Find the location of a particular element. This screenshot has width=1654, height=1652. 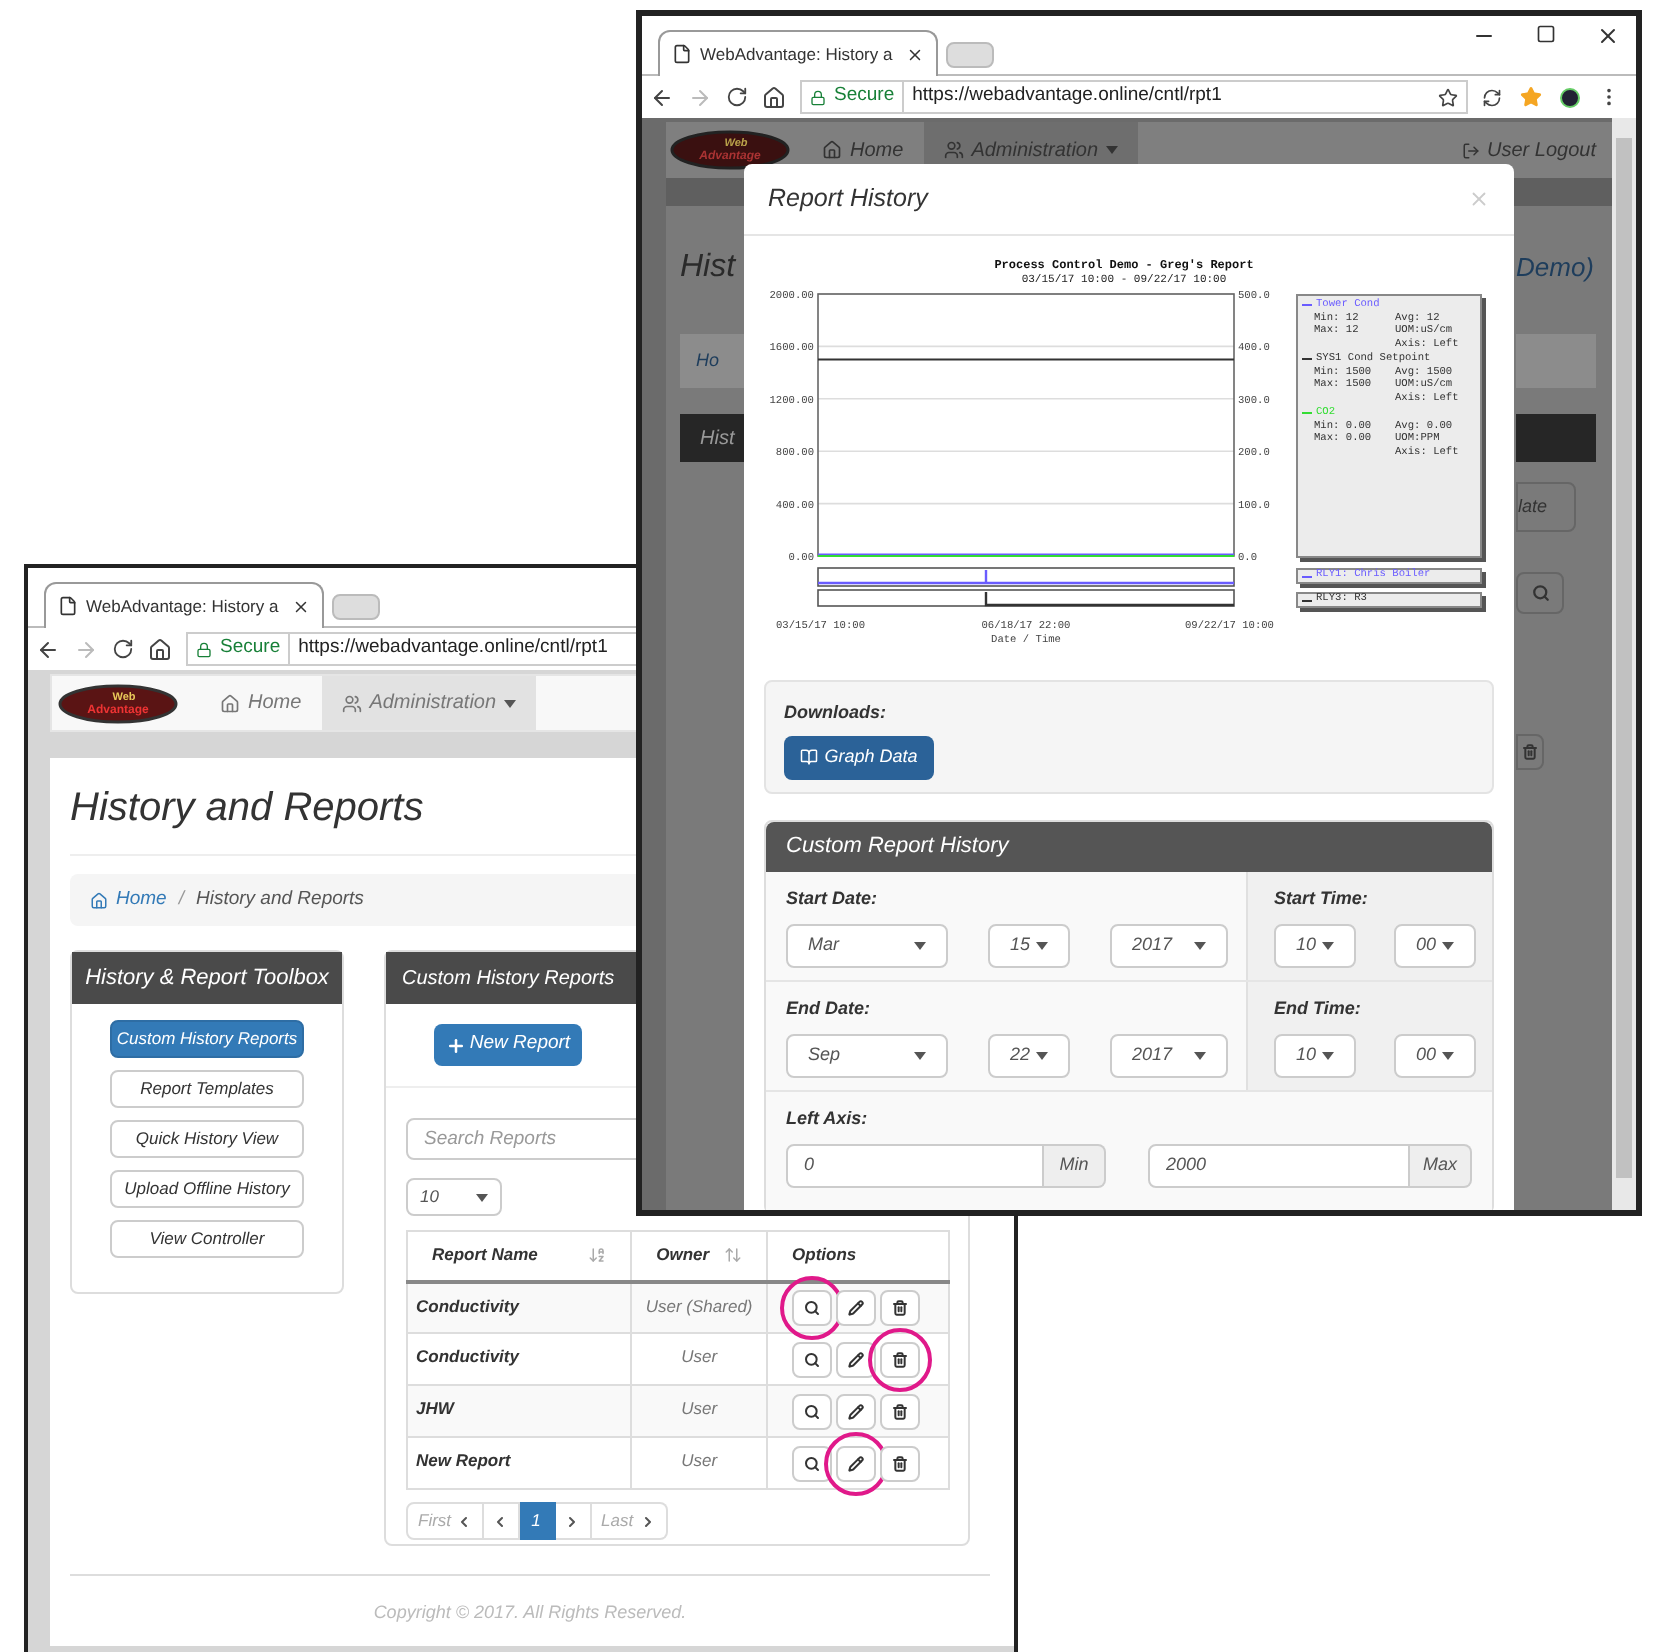

modal-title: Report History is located at coordinates (848, 199).